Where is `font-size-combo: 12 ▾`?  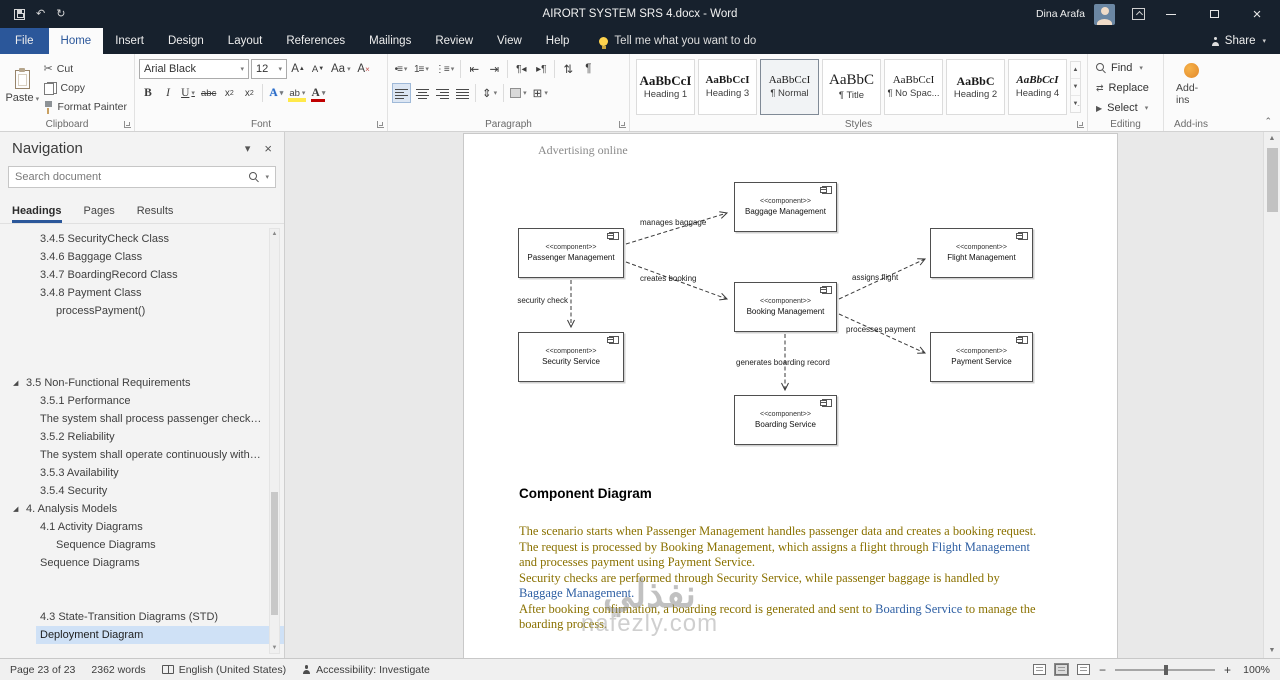 font-size-combo: 12 ▾ is located at coordinates (269, 69).